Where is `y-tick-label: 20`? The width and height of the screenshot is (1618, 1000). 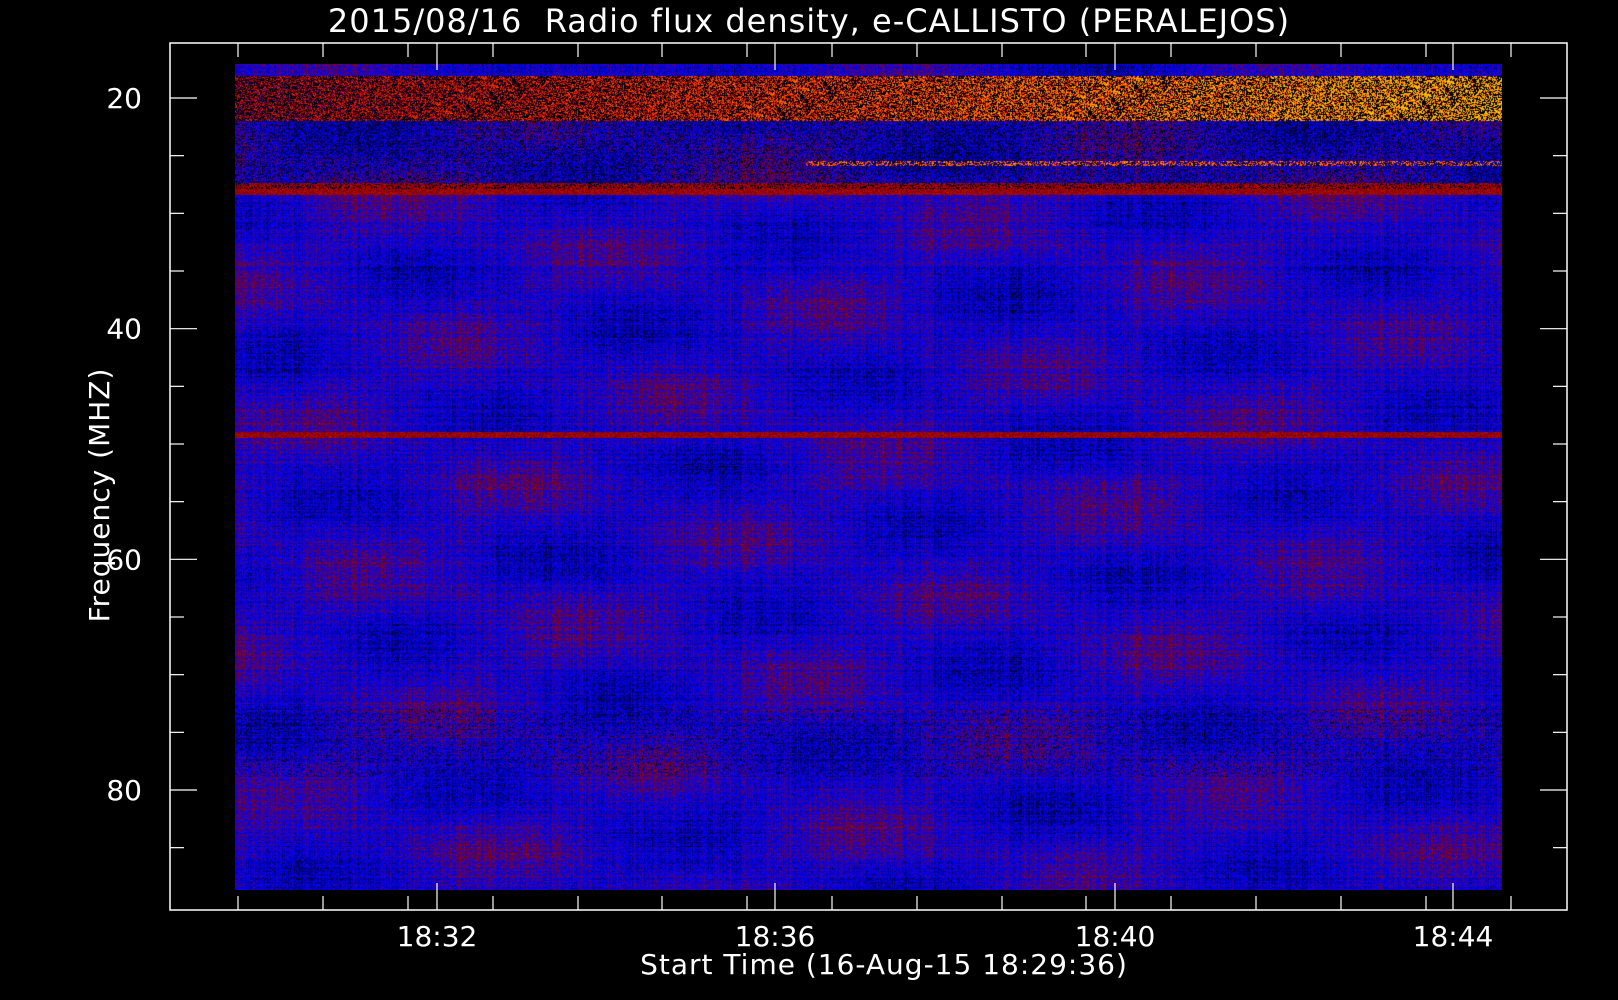 y-tick-label: 20 is located at coordinates (124, 98).